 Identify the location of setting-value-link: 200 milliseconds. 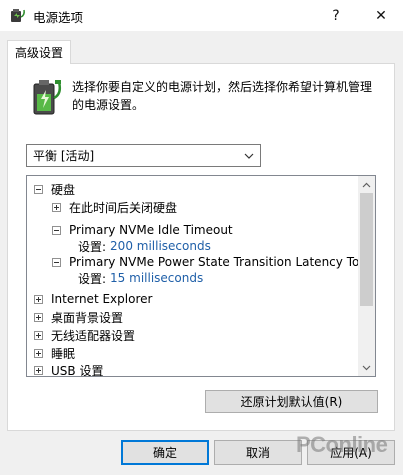
(160, 246).